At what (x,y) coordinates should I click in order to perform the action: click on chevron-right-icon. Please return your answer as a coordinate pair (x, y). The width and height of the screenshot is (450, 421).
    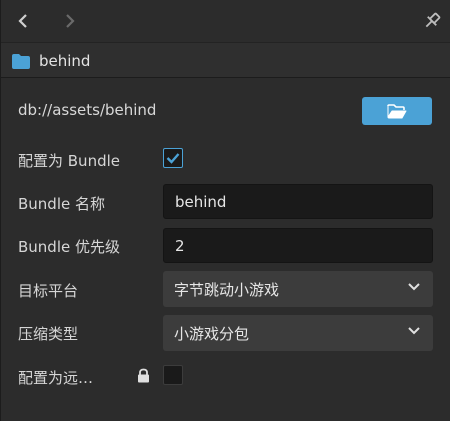
    Looking at the image, I should click on (70, 21).